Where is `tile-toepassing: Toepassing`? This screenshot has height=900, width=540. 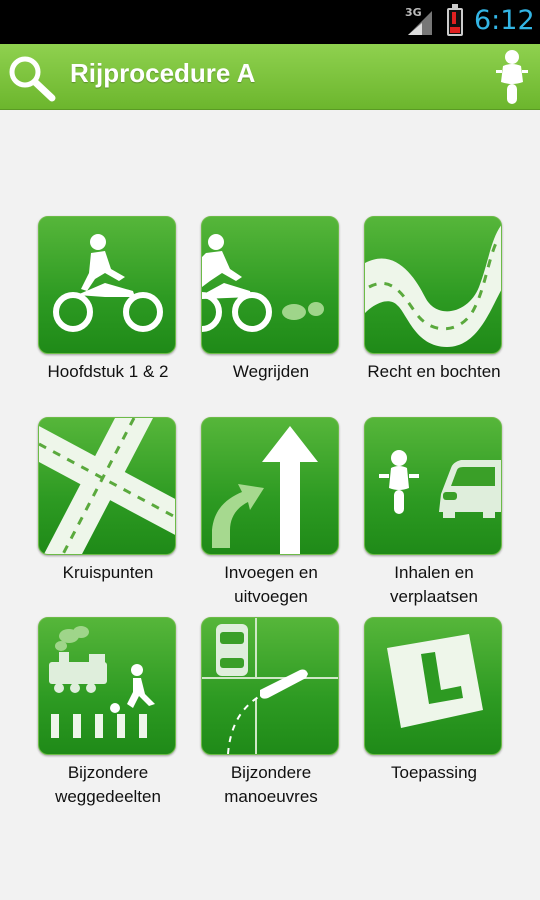
tile-toepassing: Toepassing is located at coordinates (434, 701).